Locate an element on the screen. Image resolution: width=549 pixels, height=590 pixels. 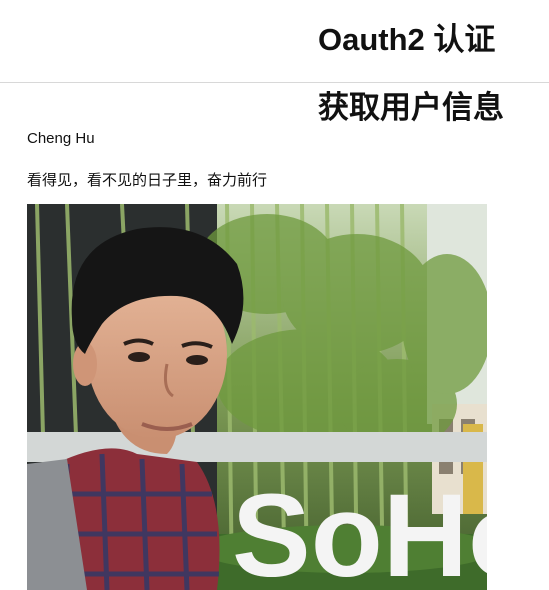
user-name: Cheng Hu is located at coordinates (61, 138).